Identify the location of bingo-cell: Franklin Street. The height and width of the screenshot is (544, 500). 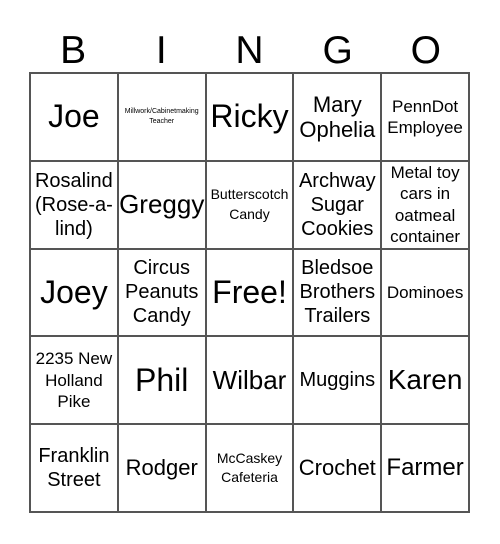
(74, 468).